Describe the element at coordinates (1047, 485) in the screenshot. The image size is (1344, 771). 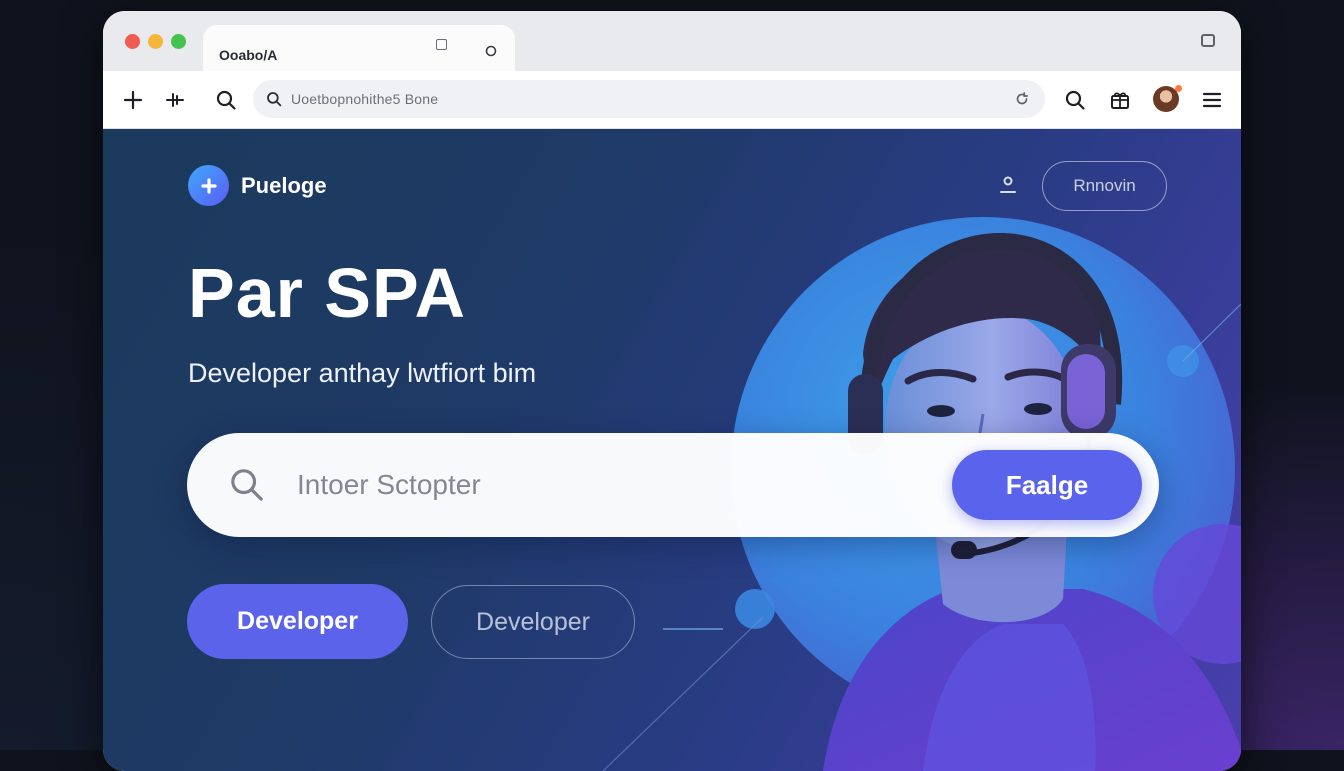
I see `search-button: Faalge` at that location.